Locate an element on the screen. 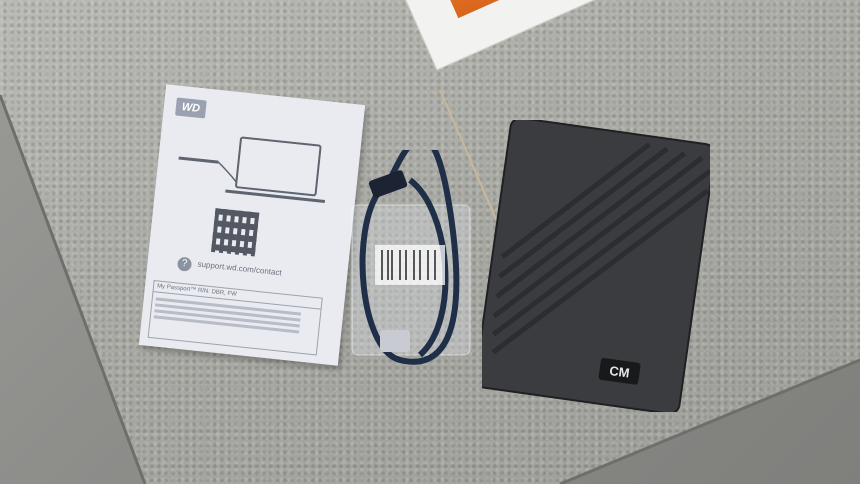  drive-badge-text: CM is located at coordinates (619, 372).